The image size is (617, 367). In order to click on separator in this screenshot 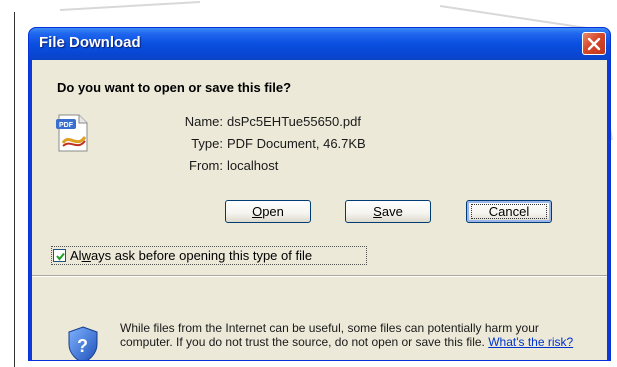, I will do `click(319, 276)`.